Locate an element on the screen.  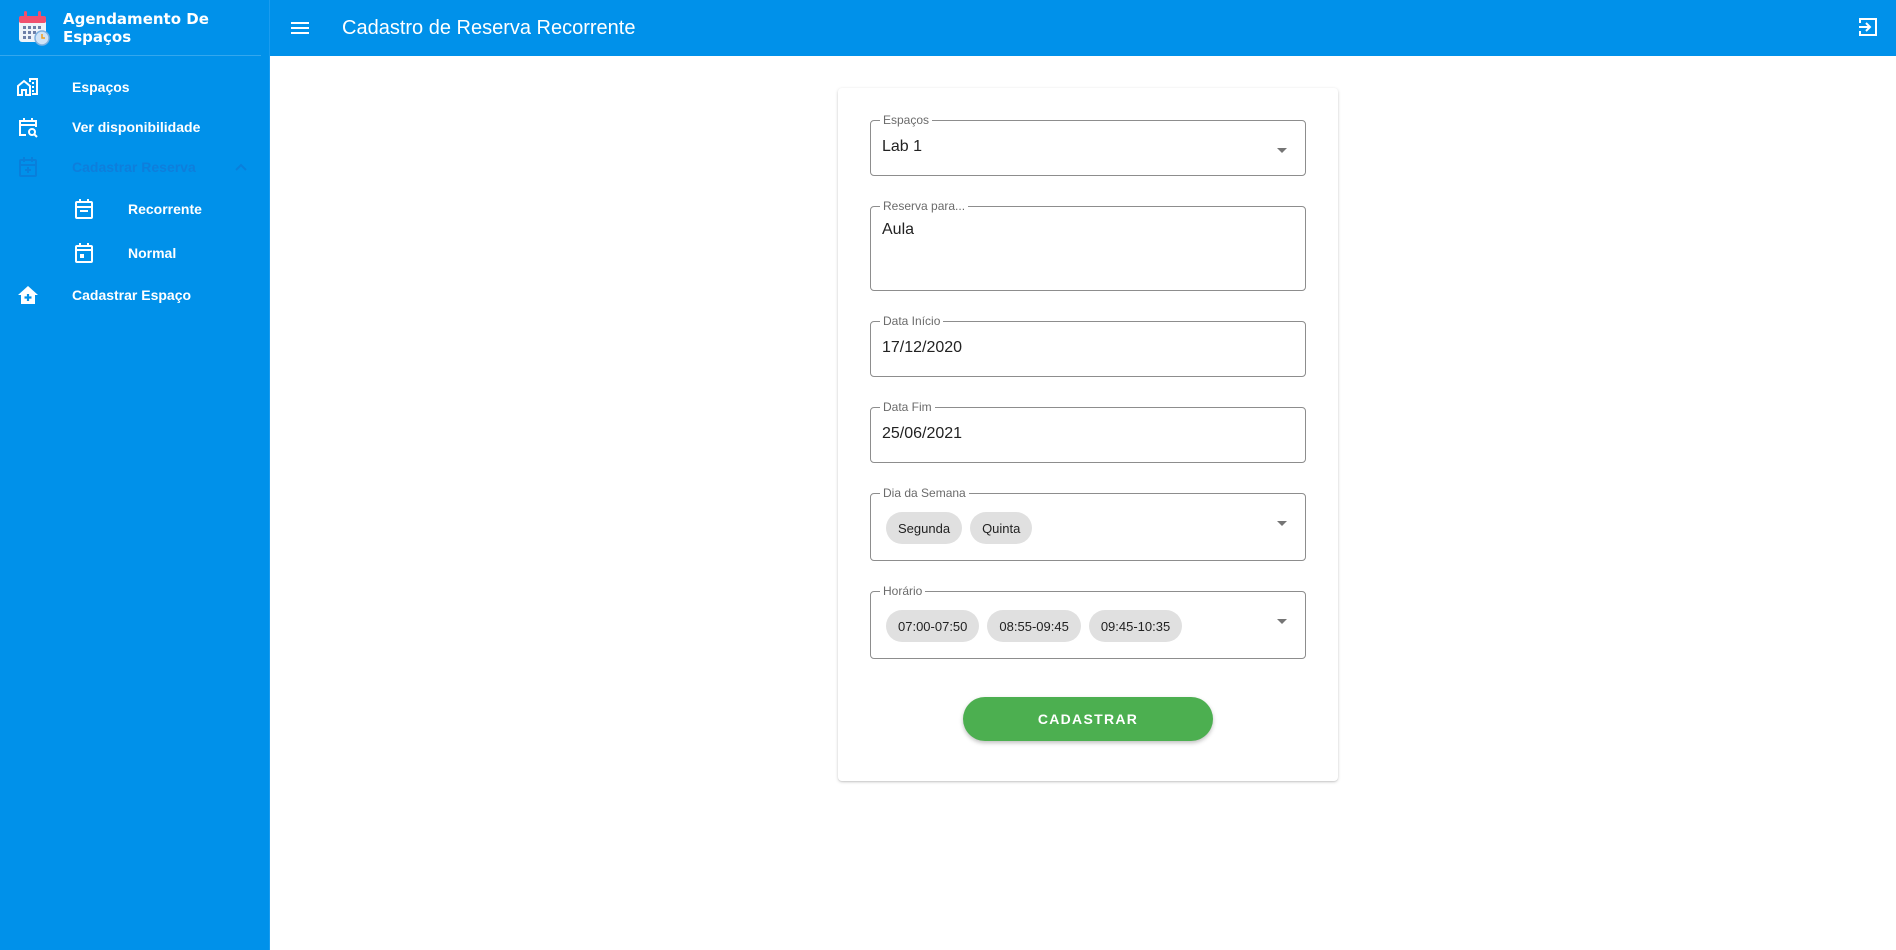
top-app-bar: Cadastro de Reserva Recorrente is located at coordinates (1083, 28).